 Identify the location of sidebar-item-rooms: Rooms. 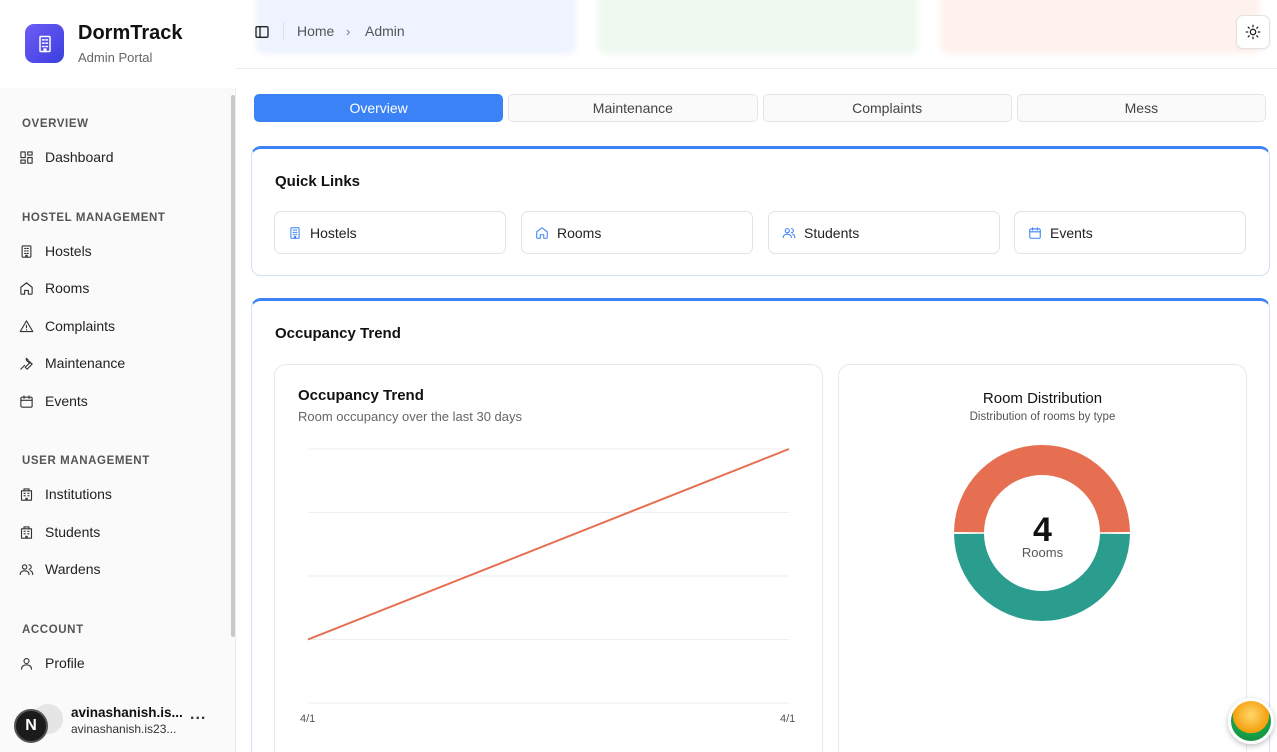
(115, 288).